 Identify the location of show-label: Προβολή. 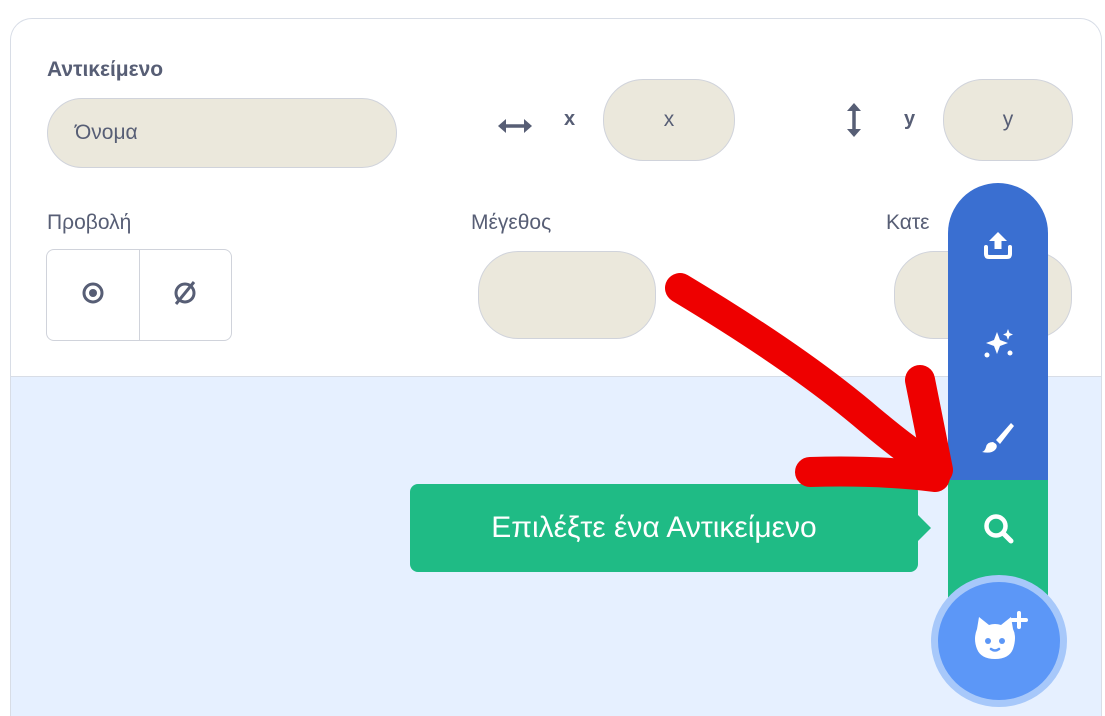
(89, 222).